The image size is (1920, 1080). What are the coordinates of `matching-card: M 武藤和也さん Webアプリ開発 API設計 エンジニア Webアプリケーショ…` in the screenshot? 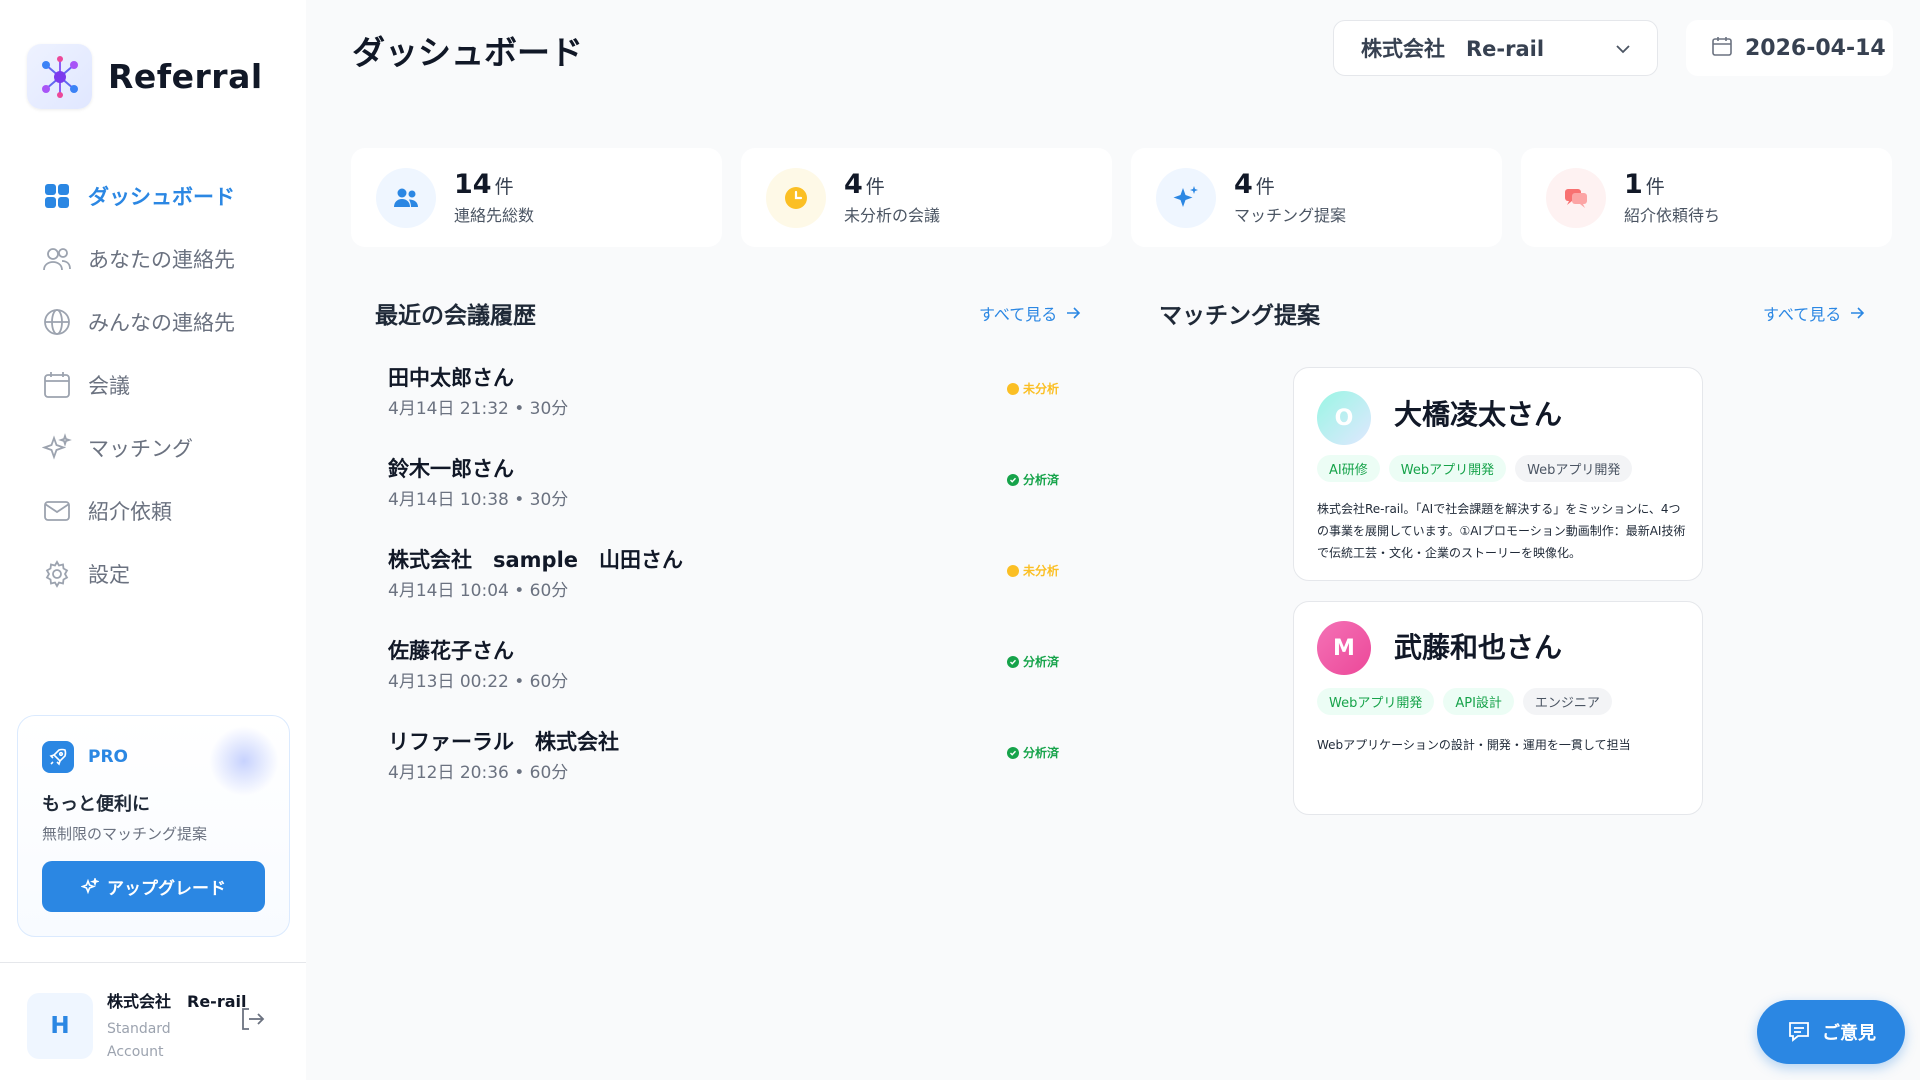 It's located at (1498, 708).